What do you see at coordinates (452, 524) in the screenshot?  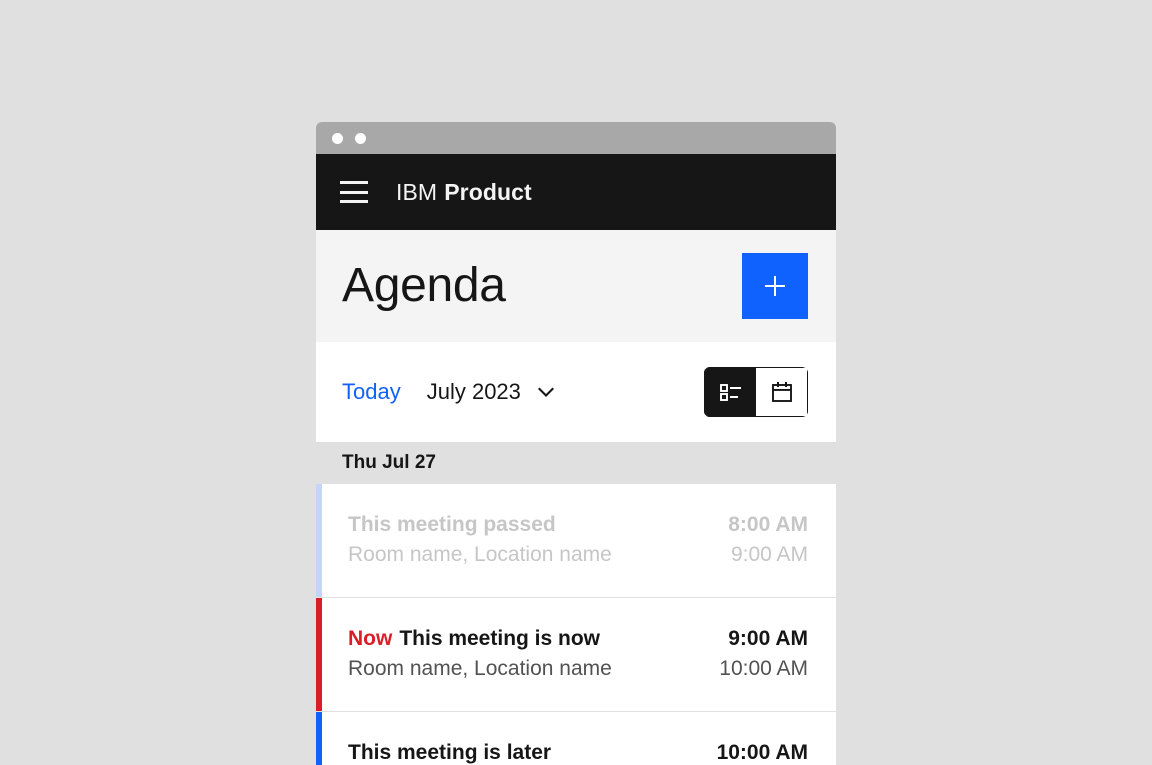 I see `event-title-text: This meeting passed` at bounding box center [452, 524].